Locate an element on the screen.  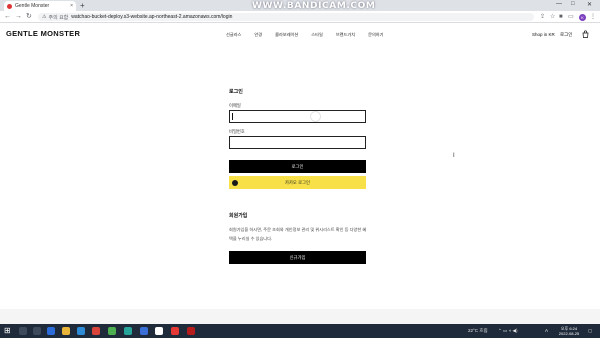
nav-item-collaboration: 콜라보레이션 is located at coordinates (286, 35).